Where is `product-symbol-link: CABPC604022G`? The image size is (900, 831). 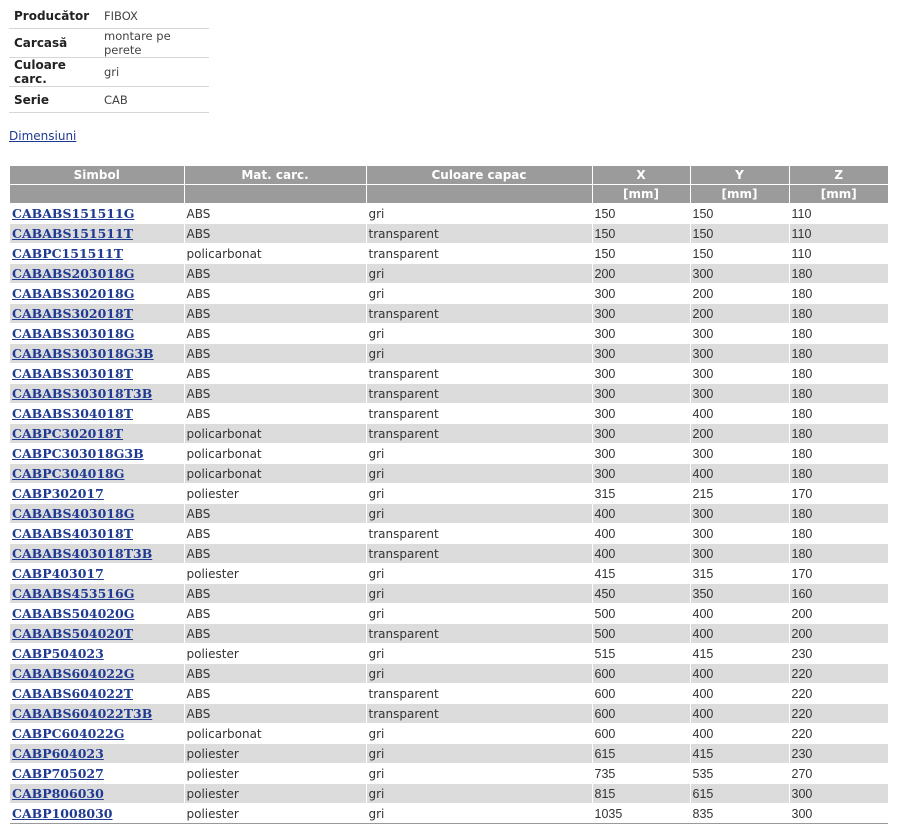
product-symbol-link: CABPC604022G is located at coordinates (68, 733).